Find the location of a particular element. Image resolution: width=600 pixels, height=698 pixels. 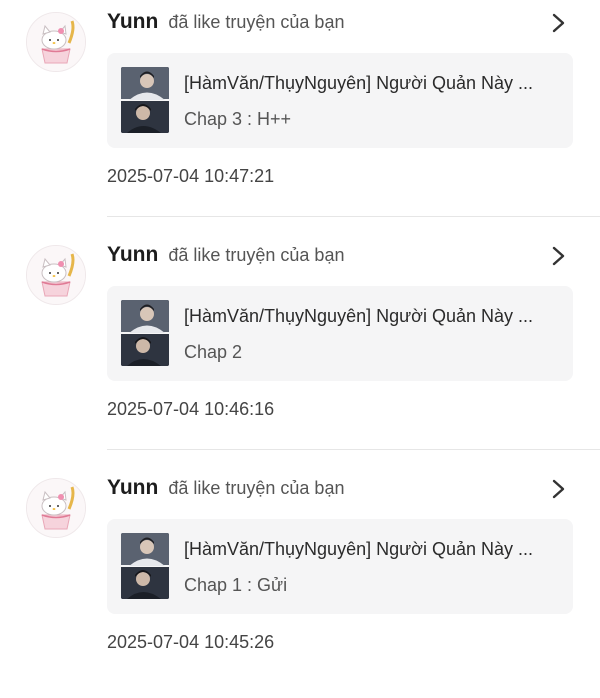

chapter-label: Chap 1 : Gửi is located at coordinates (236, 585).